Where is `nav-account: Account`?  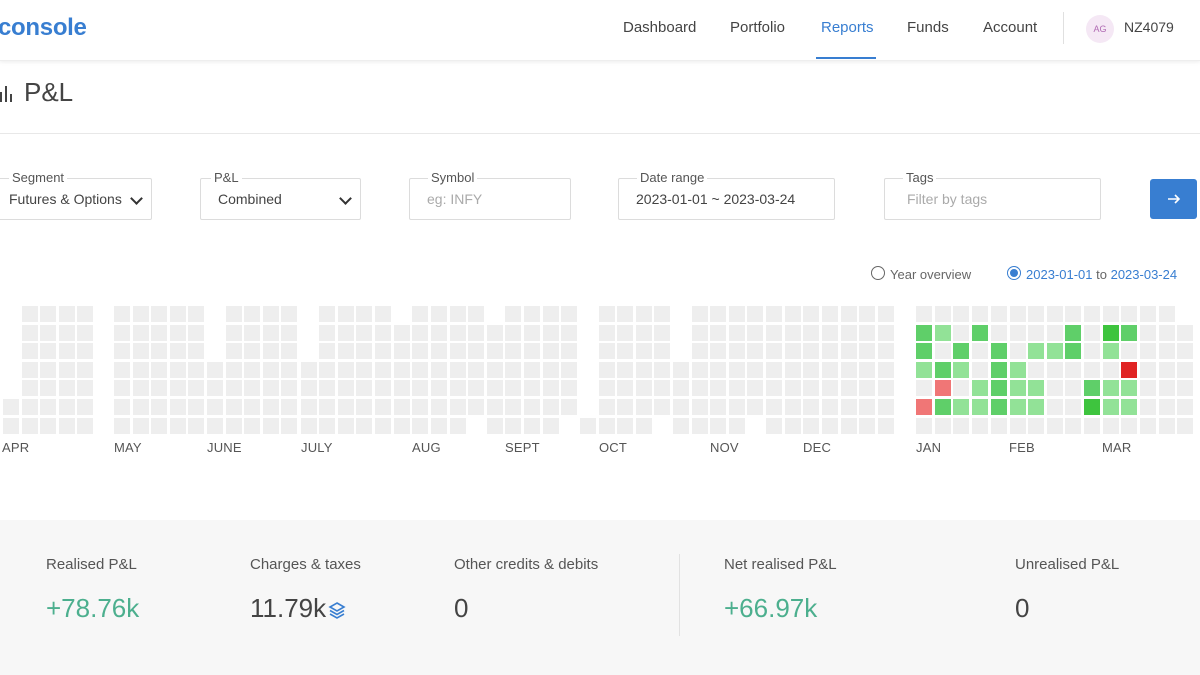
nav-account: Account is located at coordinates (1010, 27).